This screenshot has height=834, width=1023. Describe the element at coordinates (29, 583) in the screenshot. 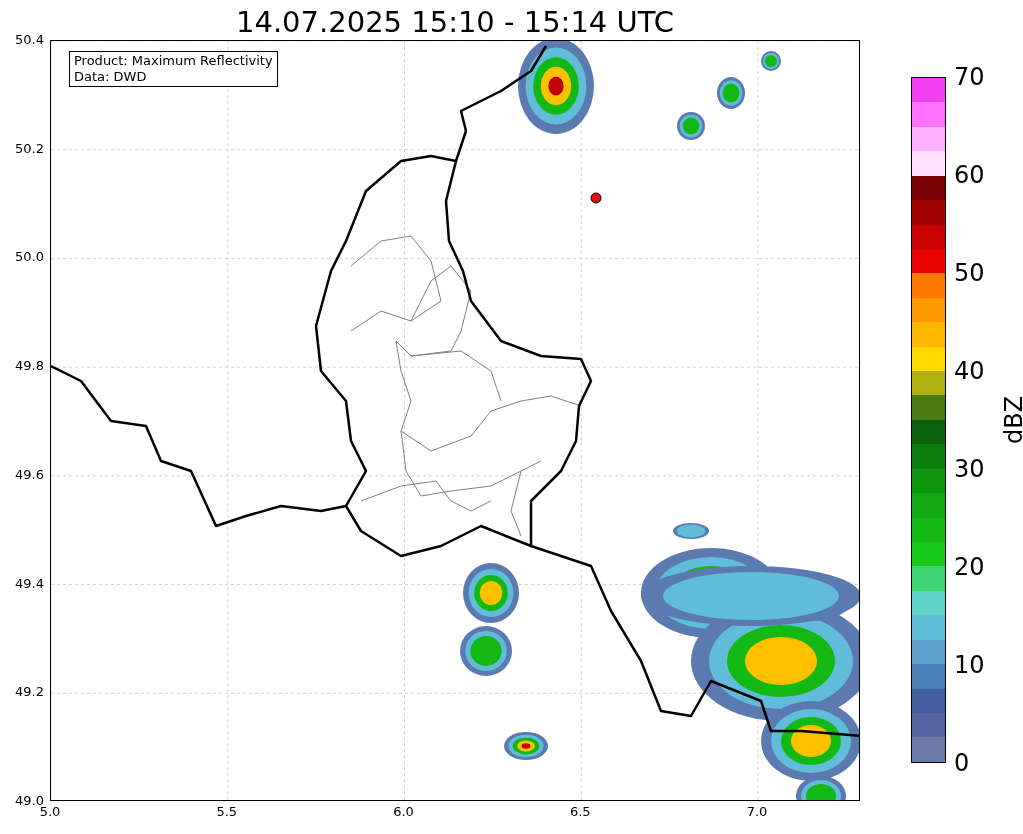

I see `y-tick-label: 49.4` at that location.